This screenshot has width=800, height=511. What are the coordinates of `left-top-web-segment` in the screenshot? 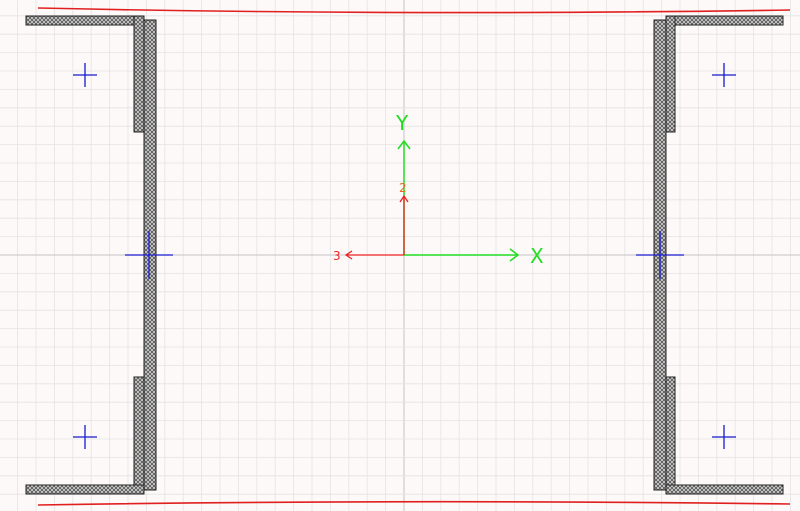 It's located at (139, 74).